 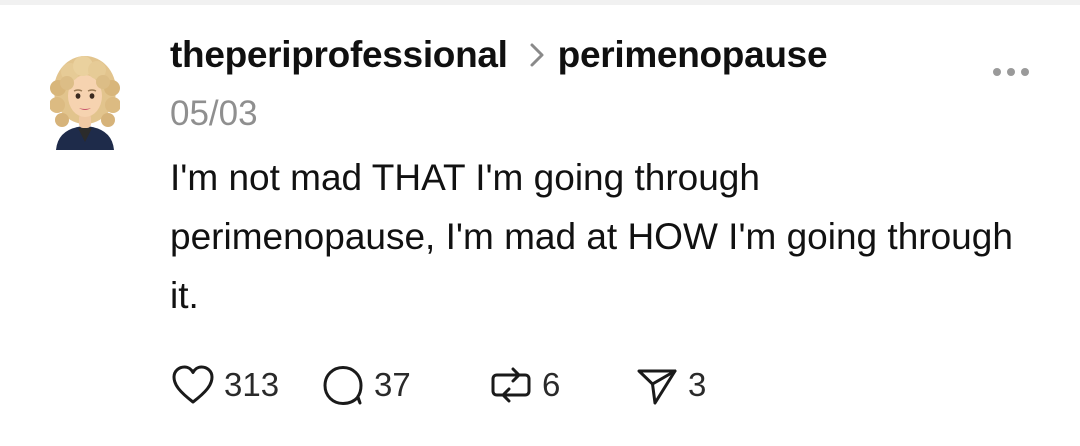 I want to click on like-count: 313, so click(x=252, y=384).